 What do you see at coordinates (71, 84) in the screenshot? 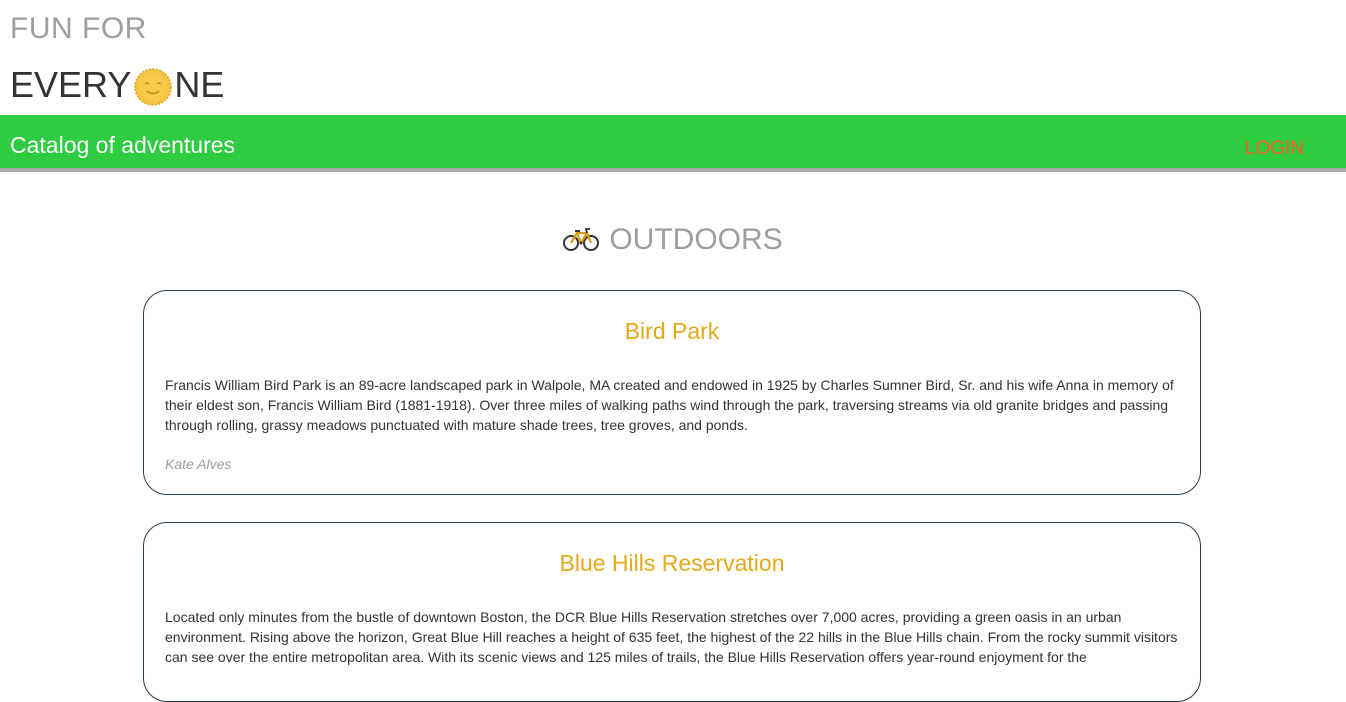
I see `brand-every-text: EVERY` at bounding box center [71, 84].